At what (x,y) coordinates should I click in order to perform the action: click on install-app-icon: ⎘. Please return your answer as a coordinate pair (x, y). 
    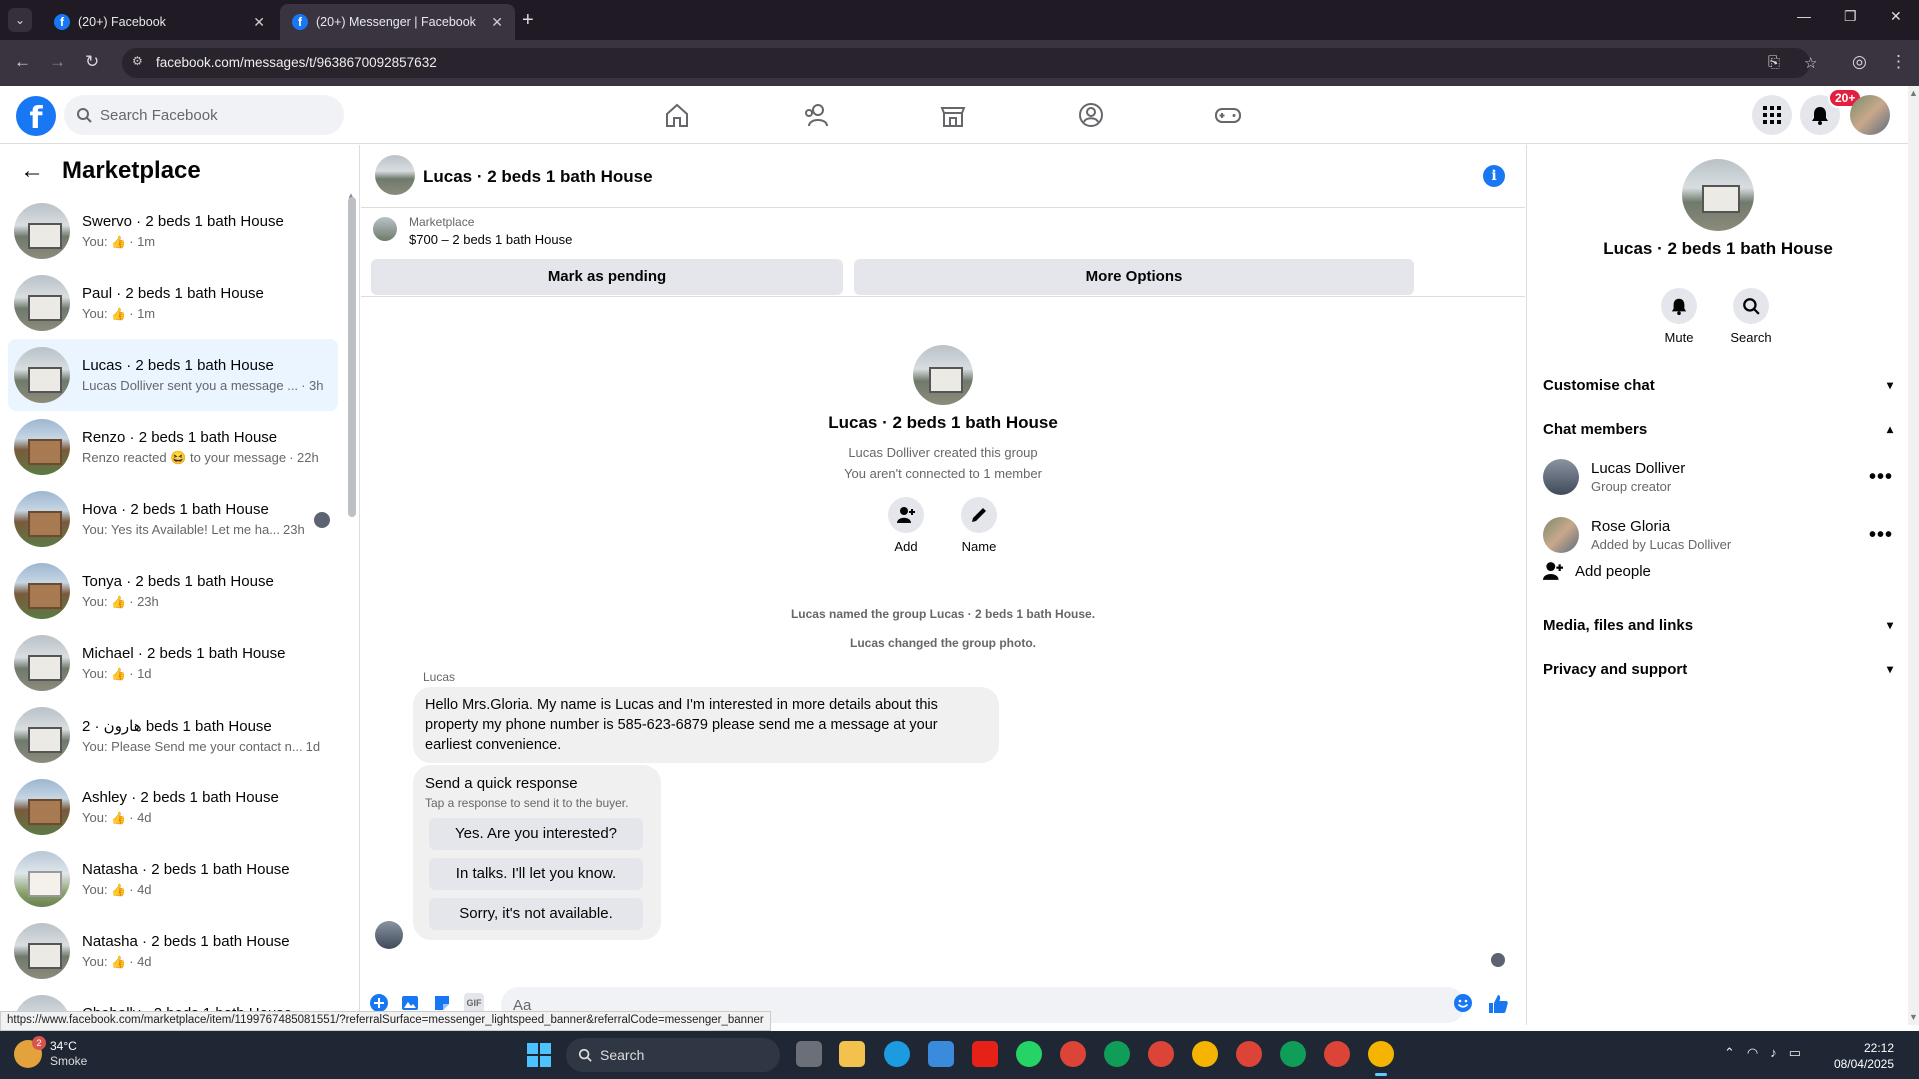
    Looking at the image, I should click on (1774, 62).